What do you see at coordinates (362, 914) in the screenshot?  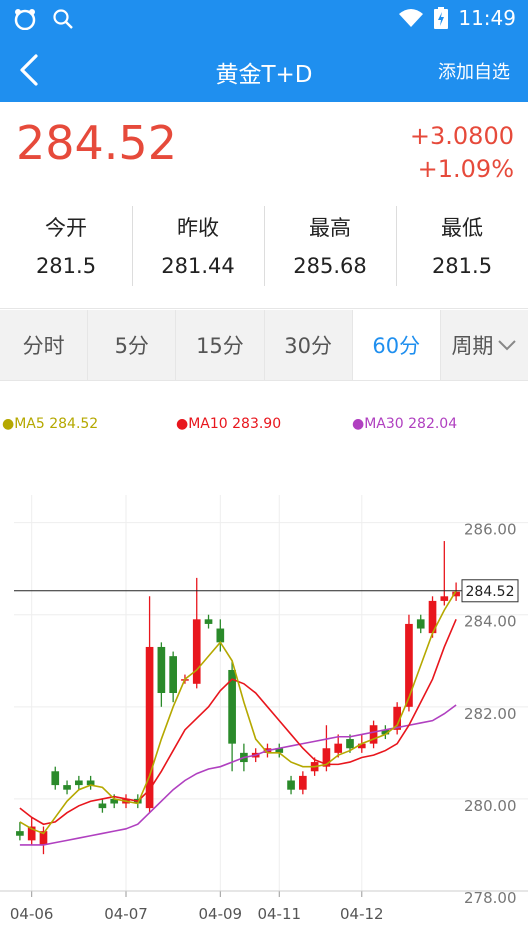 I see `x-tick-label: 04-12` at bounding box center [362, 914].